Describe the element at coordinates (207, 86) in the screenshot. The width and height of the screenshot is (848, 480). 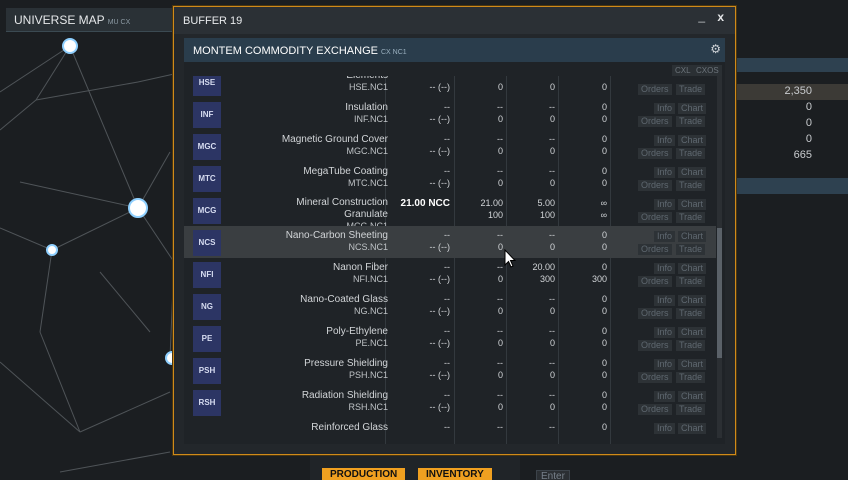
I see `commodity-ticker: HSE` at that location.